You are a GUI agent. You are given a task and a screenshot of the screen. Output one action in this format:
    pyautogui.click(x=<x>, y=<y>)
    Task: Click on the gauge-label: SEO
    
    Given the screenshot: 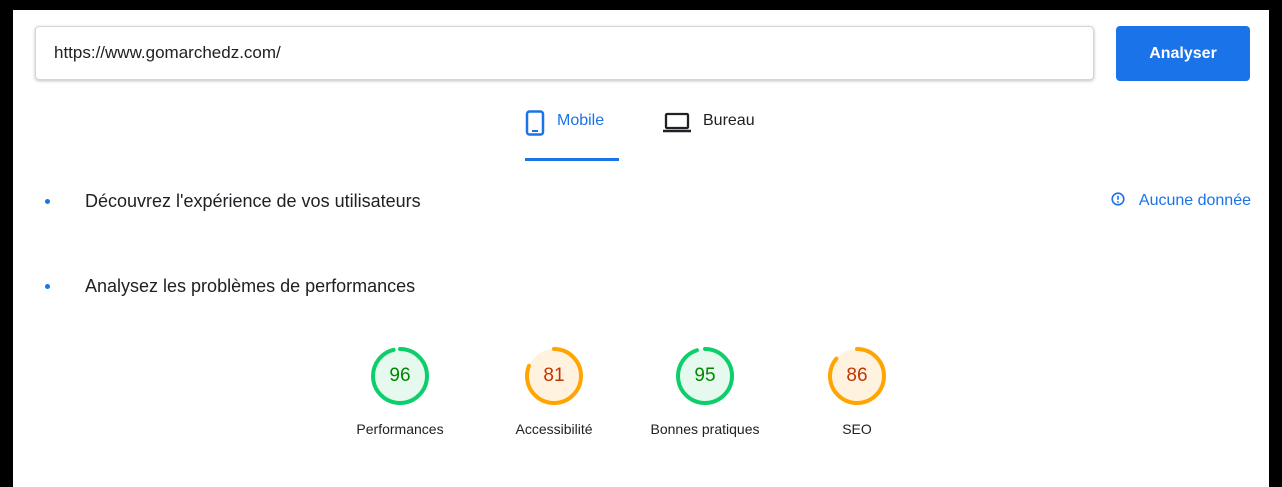 What is the action you would take?
    pyautogui.click(x=857, y=429)
    